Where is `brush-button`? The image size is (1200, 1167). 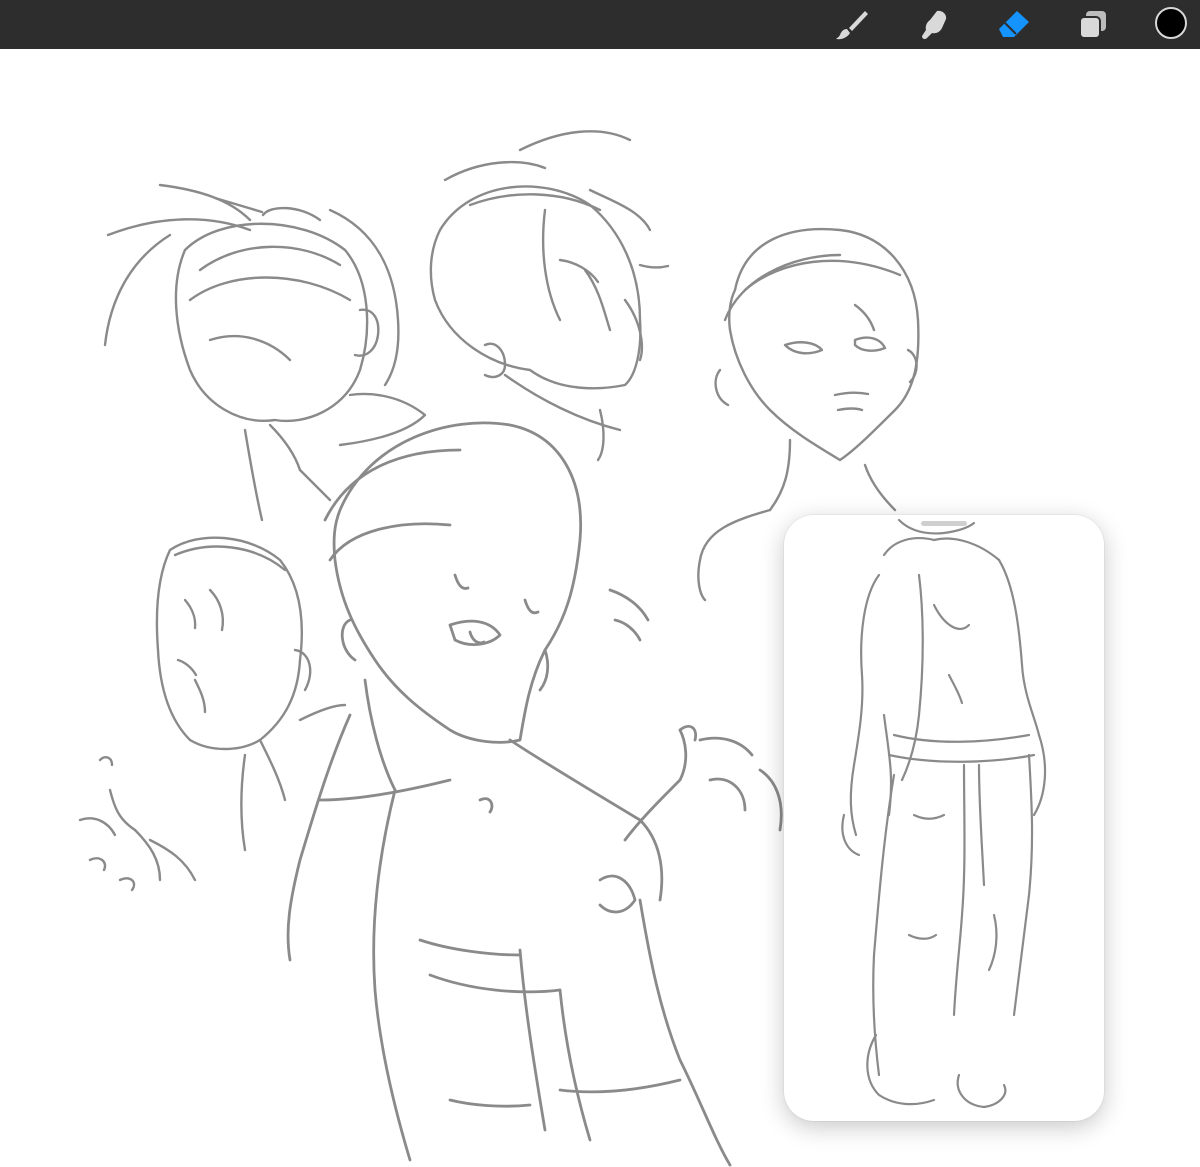 brush-button is located at coordinates (852, 25).